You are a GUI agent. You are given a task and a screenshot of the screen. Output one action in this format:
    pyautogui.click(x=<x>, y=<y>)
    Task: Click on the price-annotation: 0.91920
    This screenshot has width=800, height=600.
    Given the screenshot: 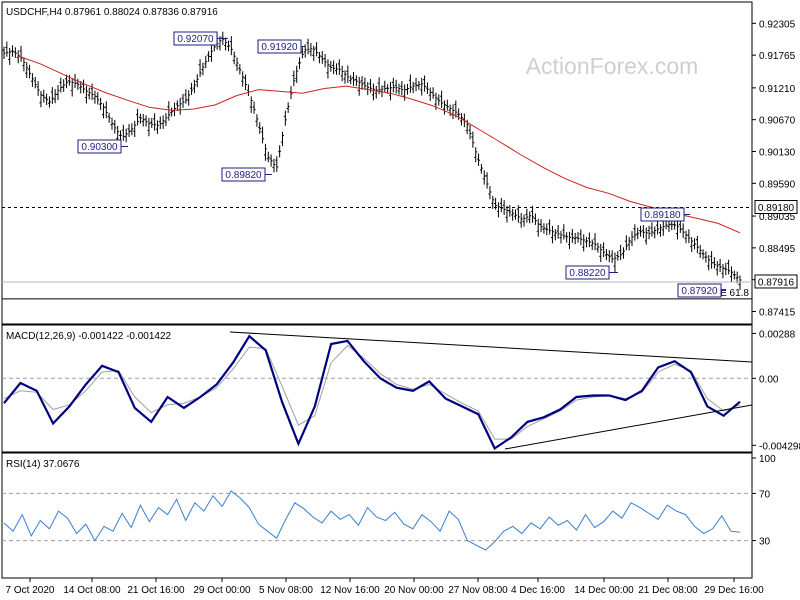 What is the action you would take?
    pyautogui.click(x=281, y=46)
    